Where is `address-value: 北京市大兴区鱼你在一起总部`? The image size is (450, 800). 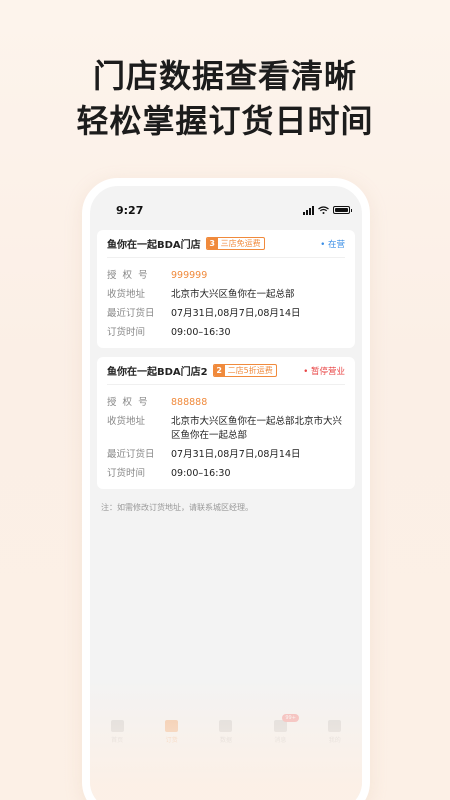 address-value: 北京市大兴区鱼你在一起总部 is located at coordinates (233, 294).